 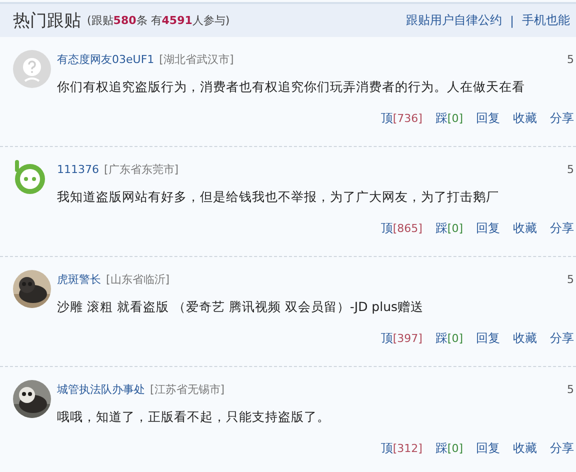 What do you see at coordinates (105, 59) in the screenshot?
I see `username-link: 有态度网友03eUF1` at bounding box center [105, 59].